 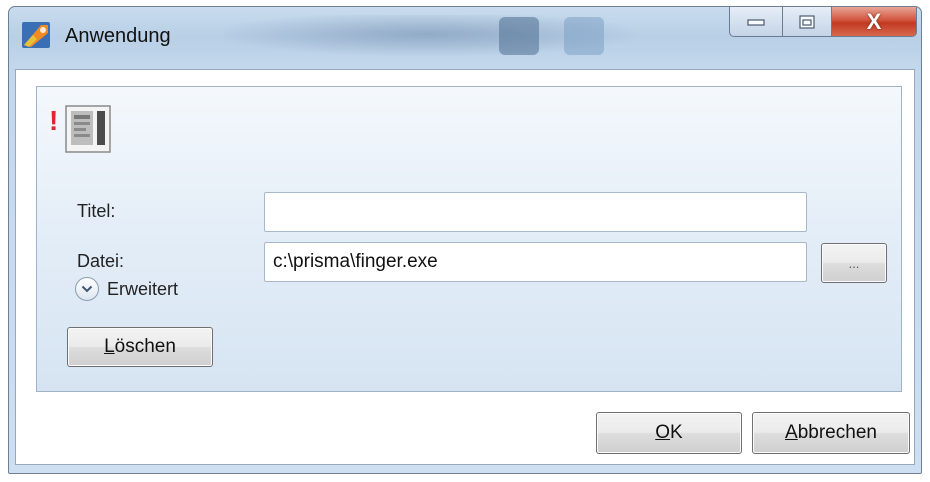 What do you see at coordinates (88, 129) in the screenshot?
I see `application-document-icon` at bounding box center [88, 129].